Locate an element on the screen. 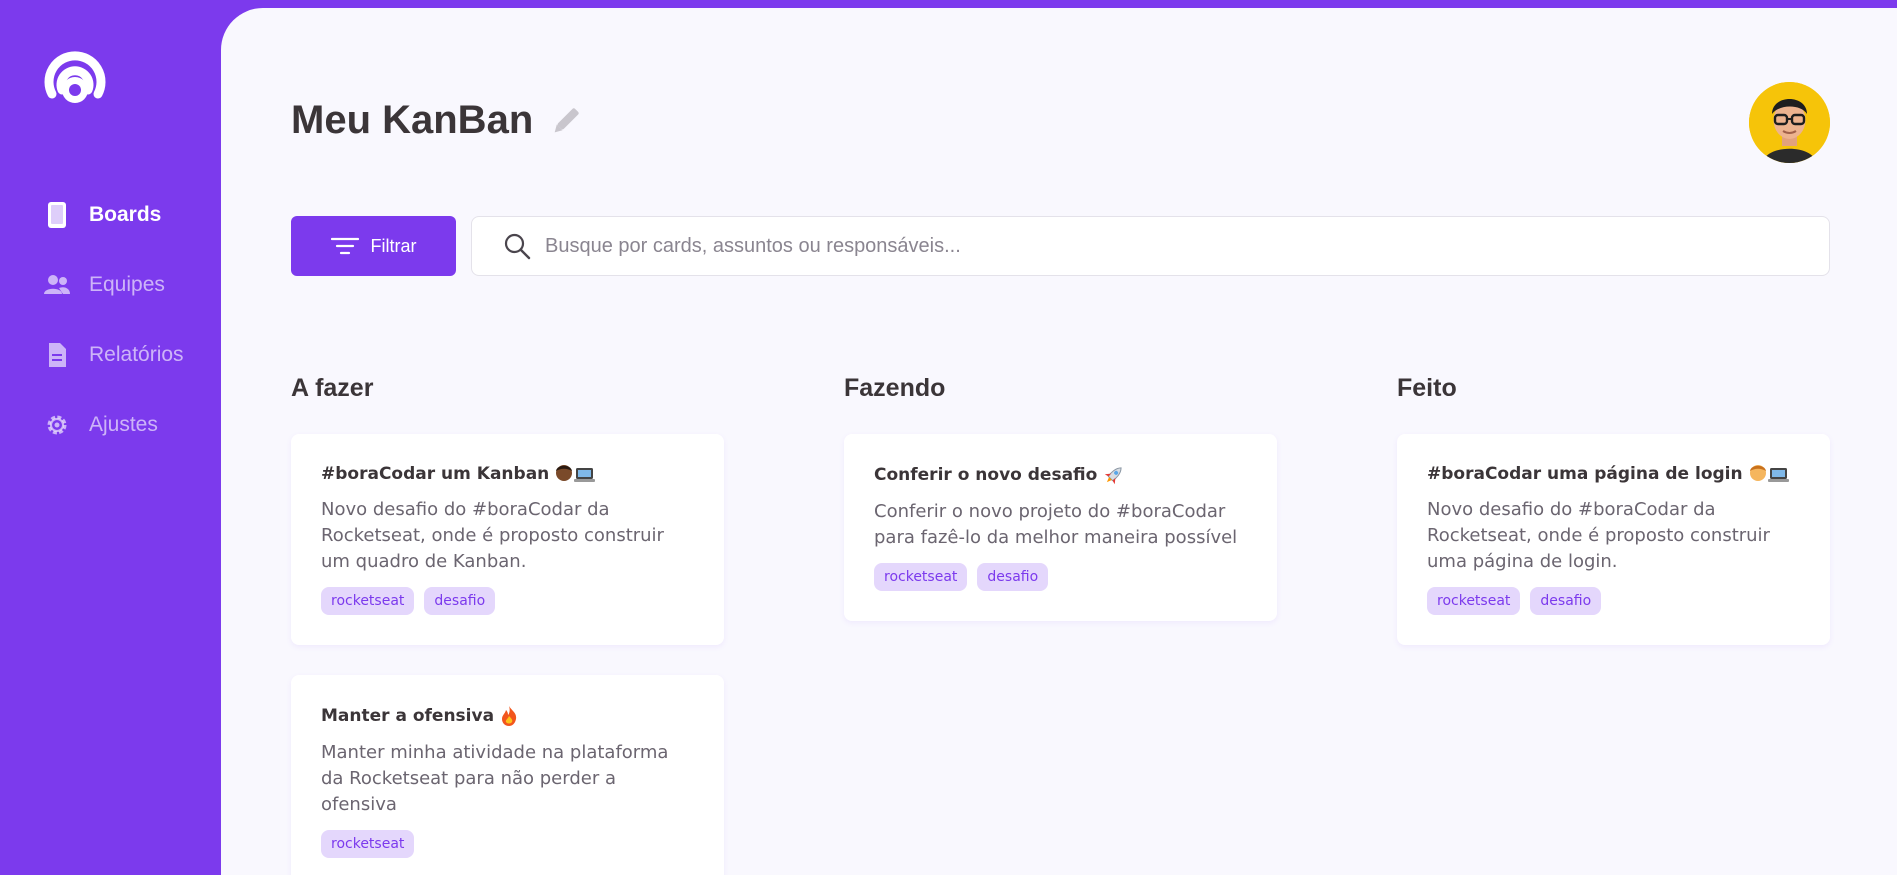 The image size is (1897, 875). column-title: Feito is located at coordinates (1427, 388).